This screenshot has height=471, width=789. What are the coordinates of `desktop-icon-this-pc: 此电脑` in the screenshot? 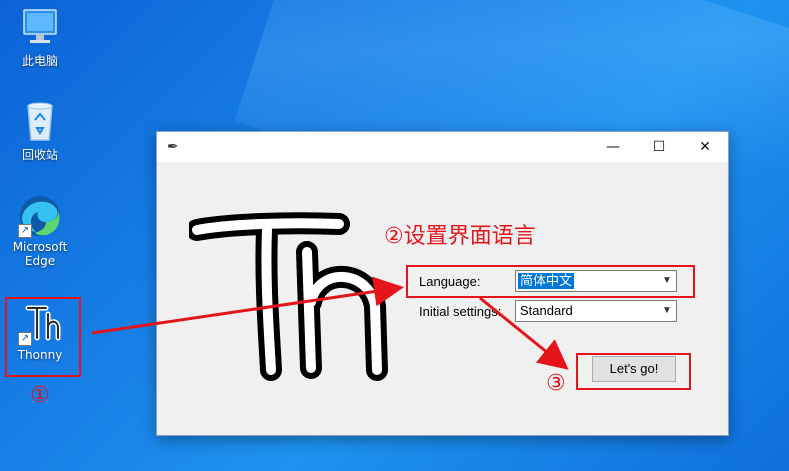 It's located at (40, 37).